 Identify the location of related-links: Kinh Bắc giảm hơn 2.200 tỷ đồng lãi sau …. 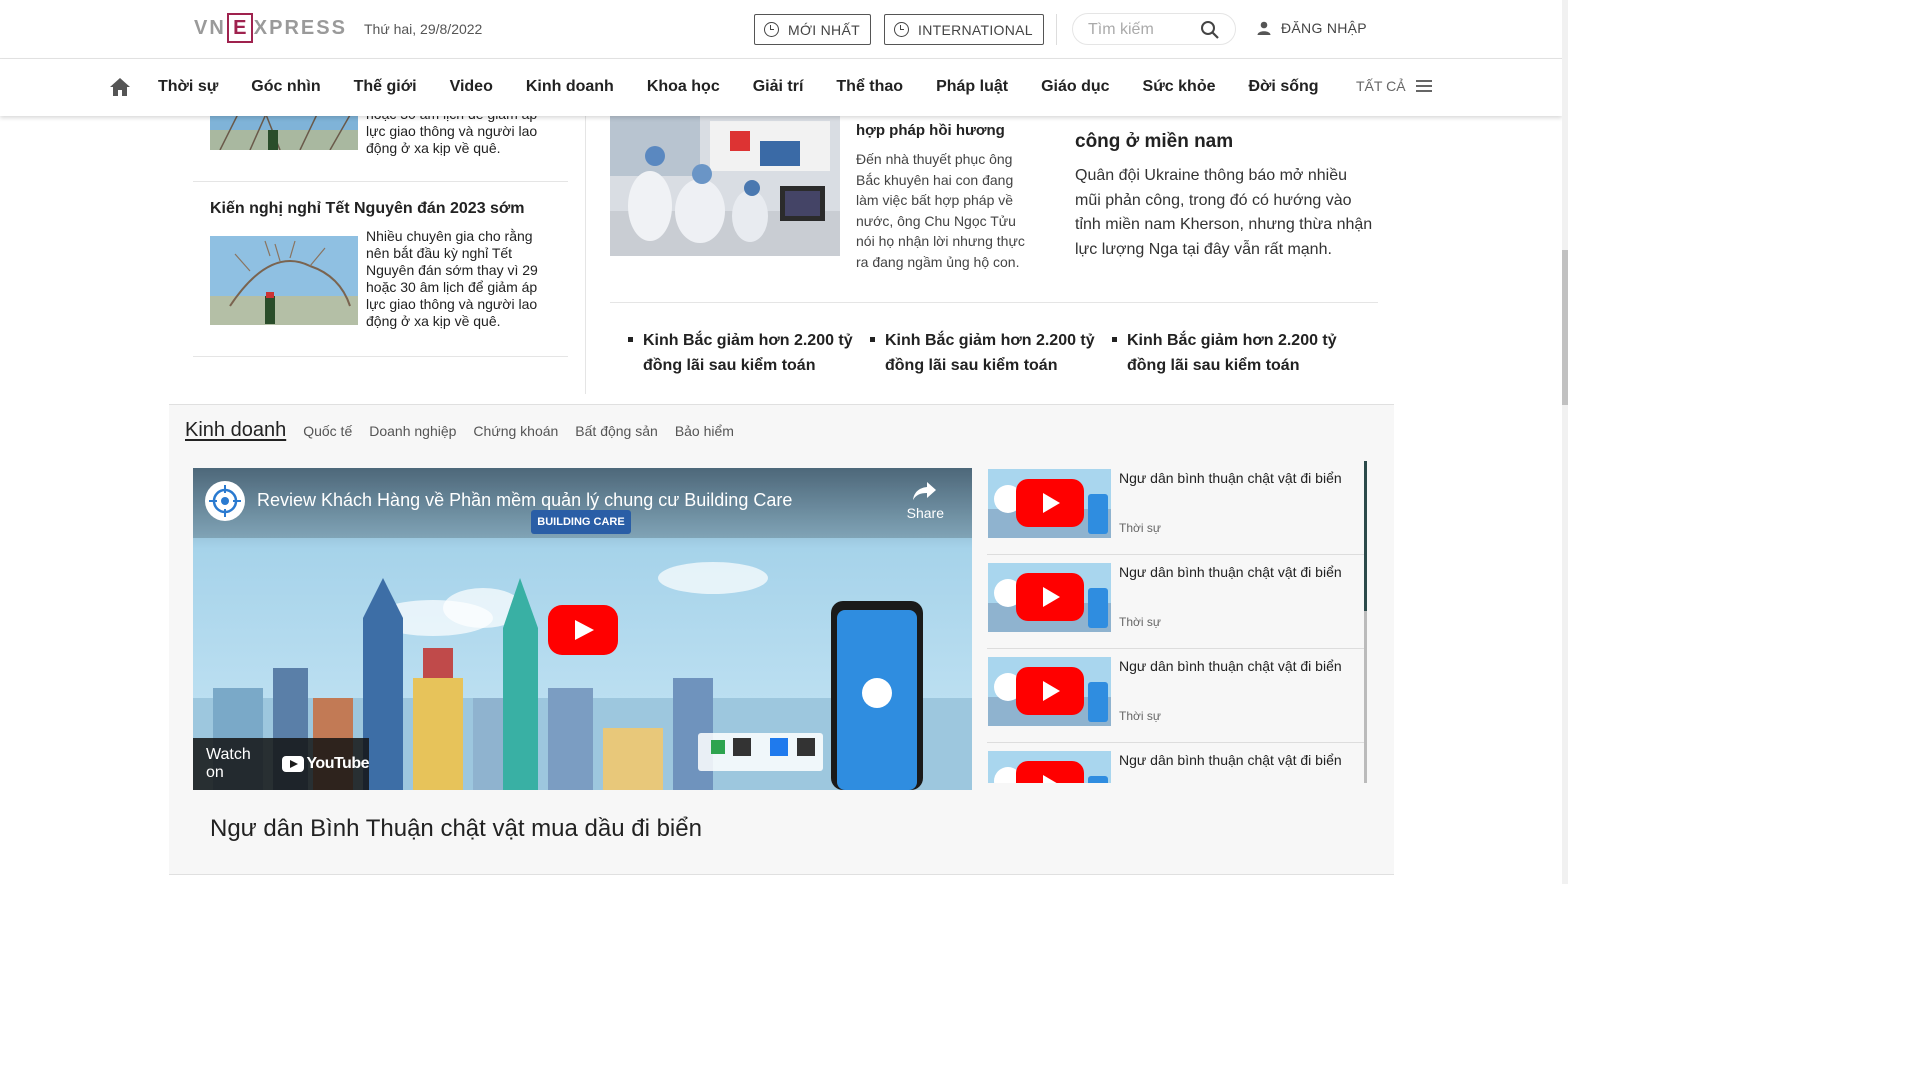
(983, 353).